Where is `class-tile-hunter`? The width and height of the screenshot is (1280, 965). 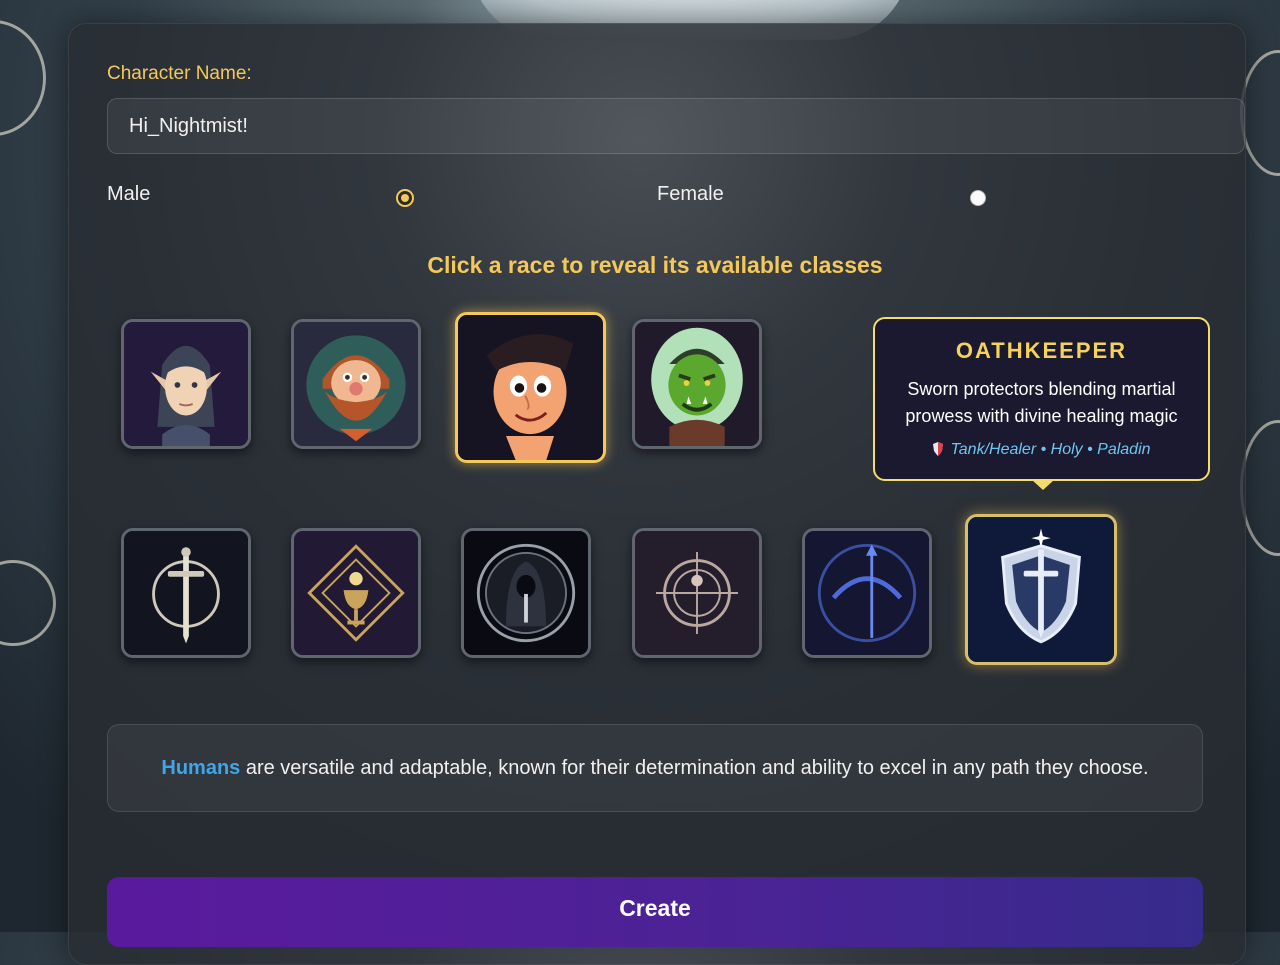
class-tile-hunter is located at coordinates (867, 593).